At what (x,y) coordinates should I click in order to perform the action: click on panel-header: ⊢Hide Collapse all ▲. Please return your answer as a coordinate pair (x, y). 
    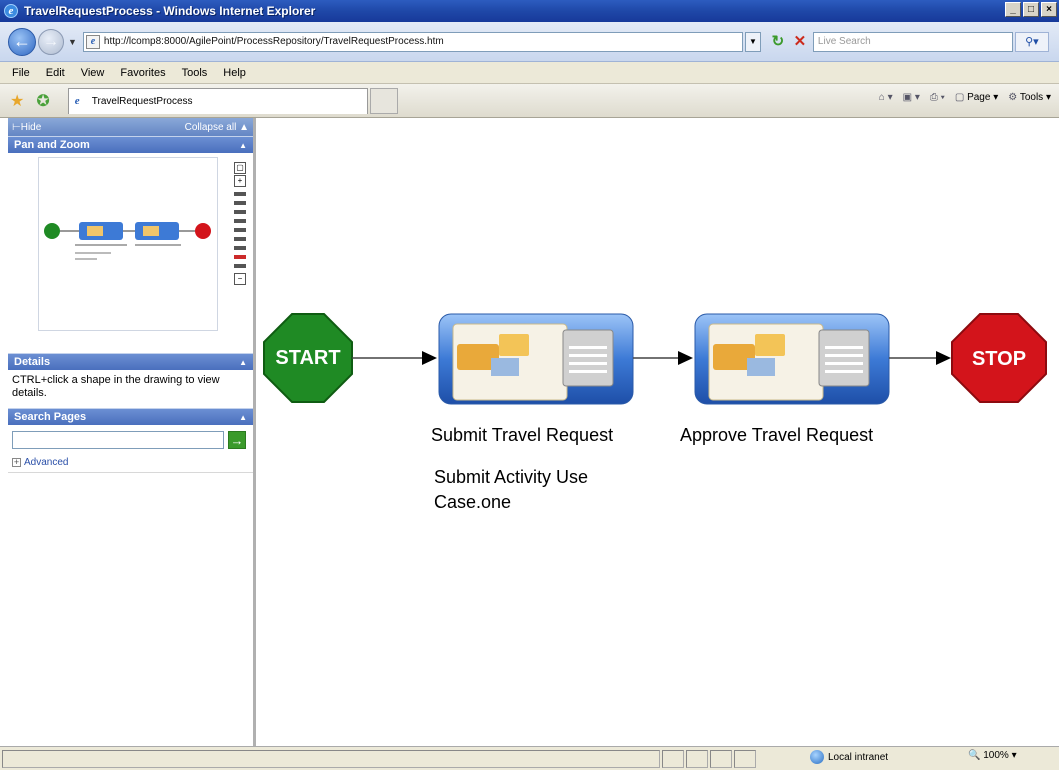
    Looking at the image, I should click on (130, 127).